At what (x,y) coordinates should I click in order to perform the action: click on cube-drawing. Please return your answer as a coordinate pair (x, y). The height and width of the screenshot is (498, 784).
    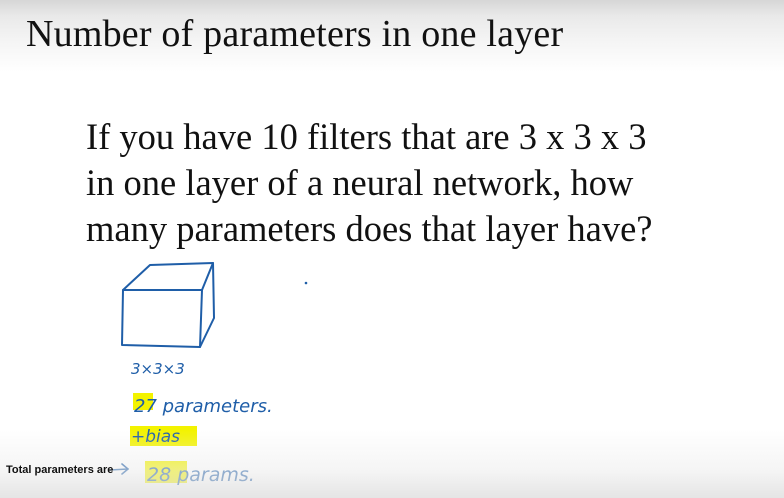
    Looking at the image, I should click on (168, 305).